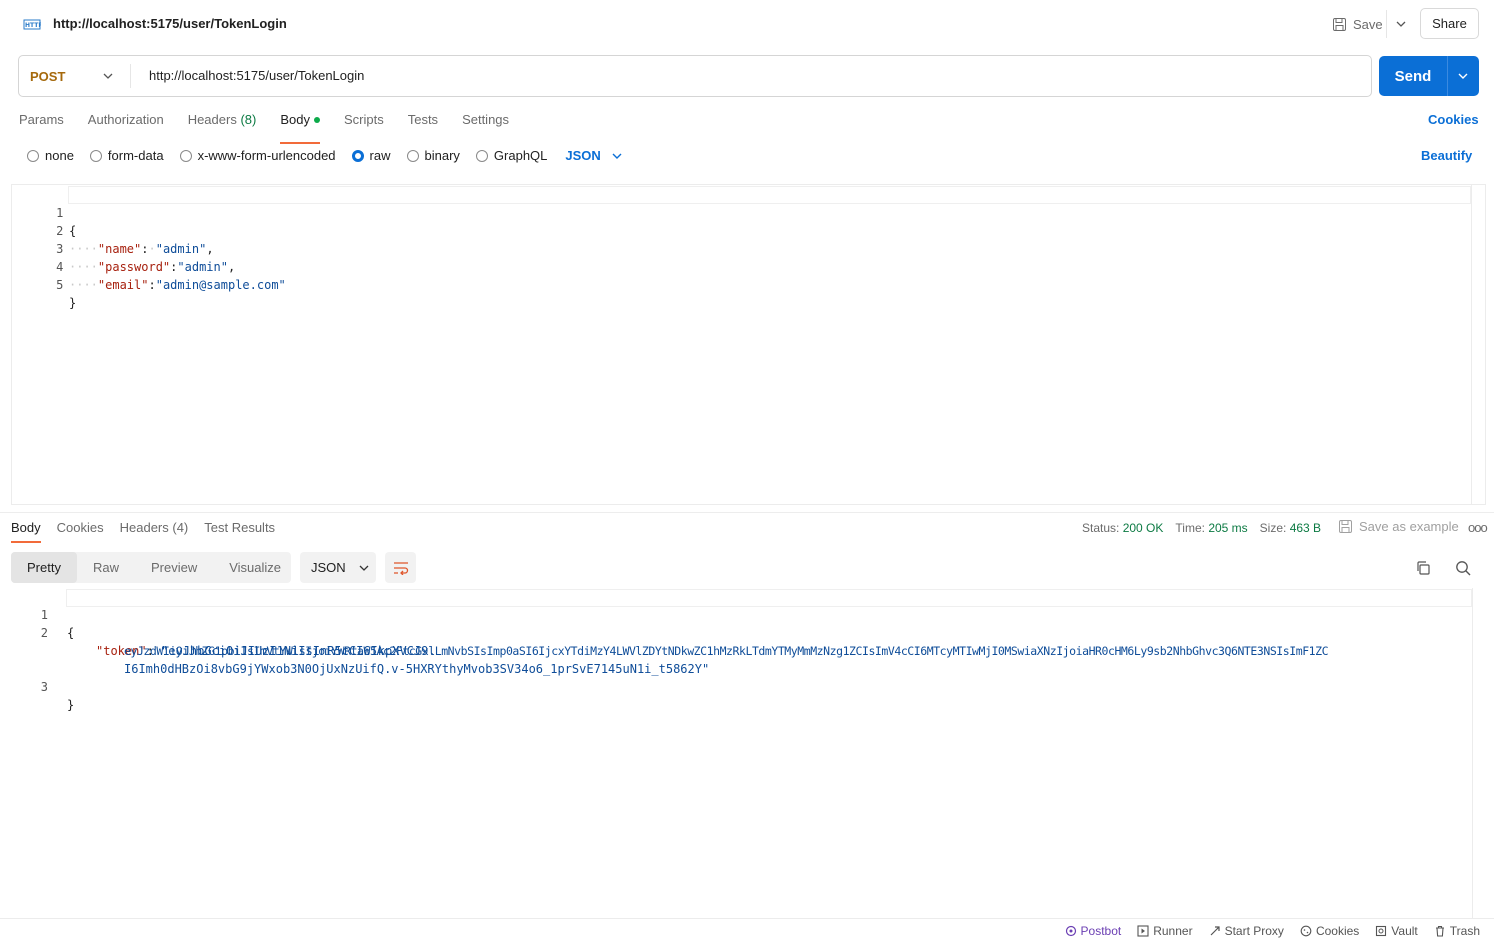  What do you see at coordinates (1190, 528) in the screenshot?
I see `time-label: Time:` at bounding box center [1190, 528].